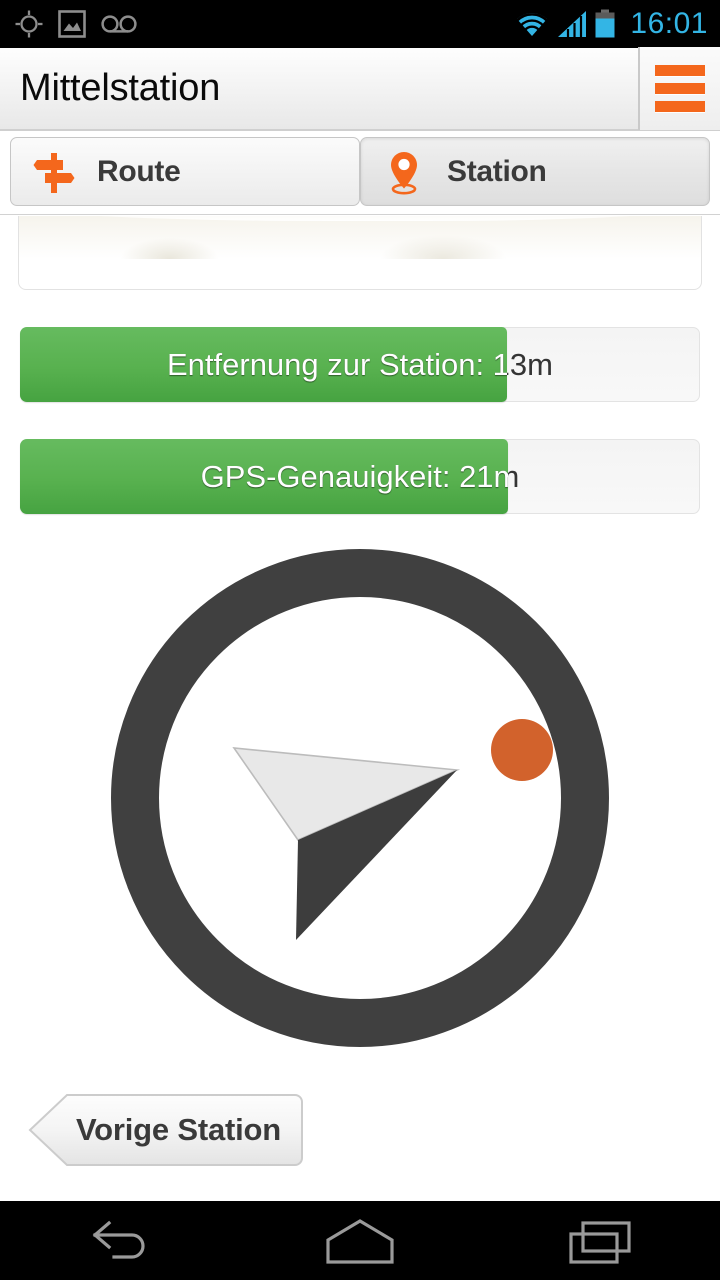 This screenshot has height=1280, width=720. I want to click on tab-route-label: Route, so click(139, 171).